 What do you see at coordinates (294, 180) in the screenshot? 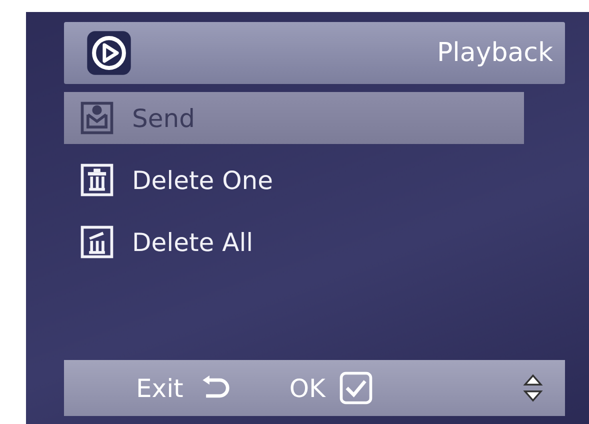
I see `menu-item: Delete One` at bounding box center [294, 180].